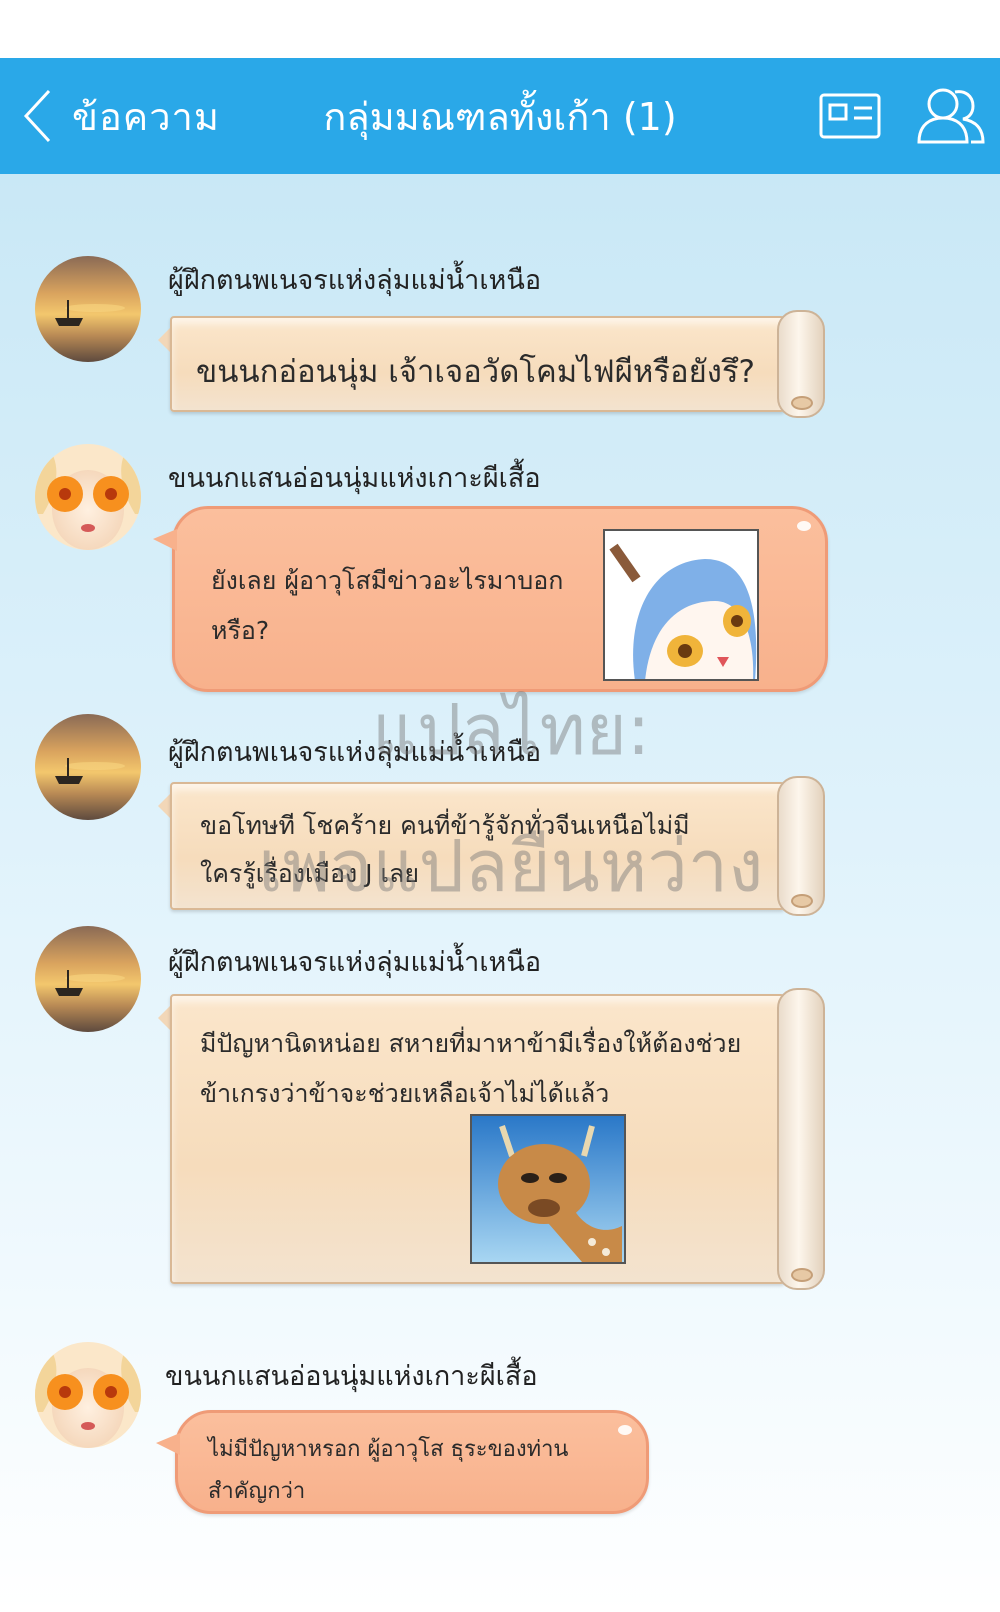 The image size is (1000, 1612). I want to click on group-card-button, so click(850, 116).